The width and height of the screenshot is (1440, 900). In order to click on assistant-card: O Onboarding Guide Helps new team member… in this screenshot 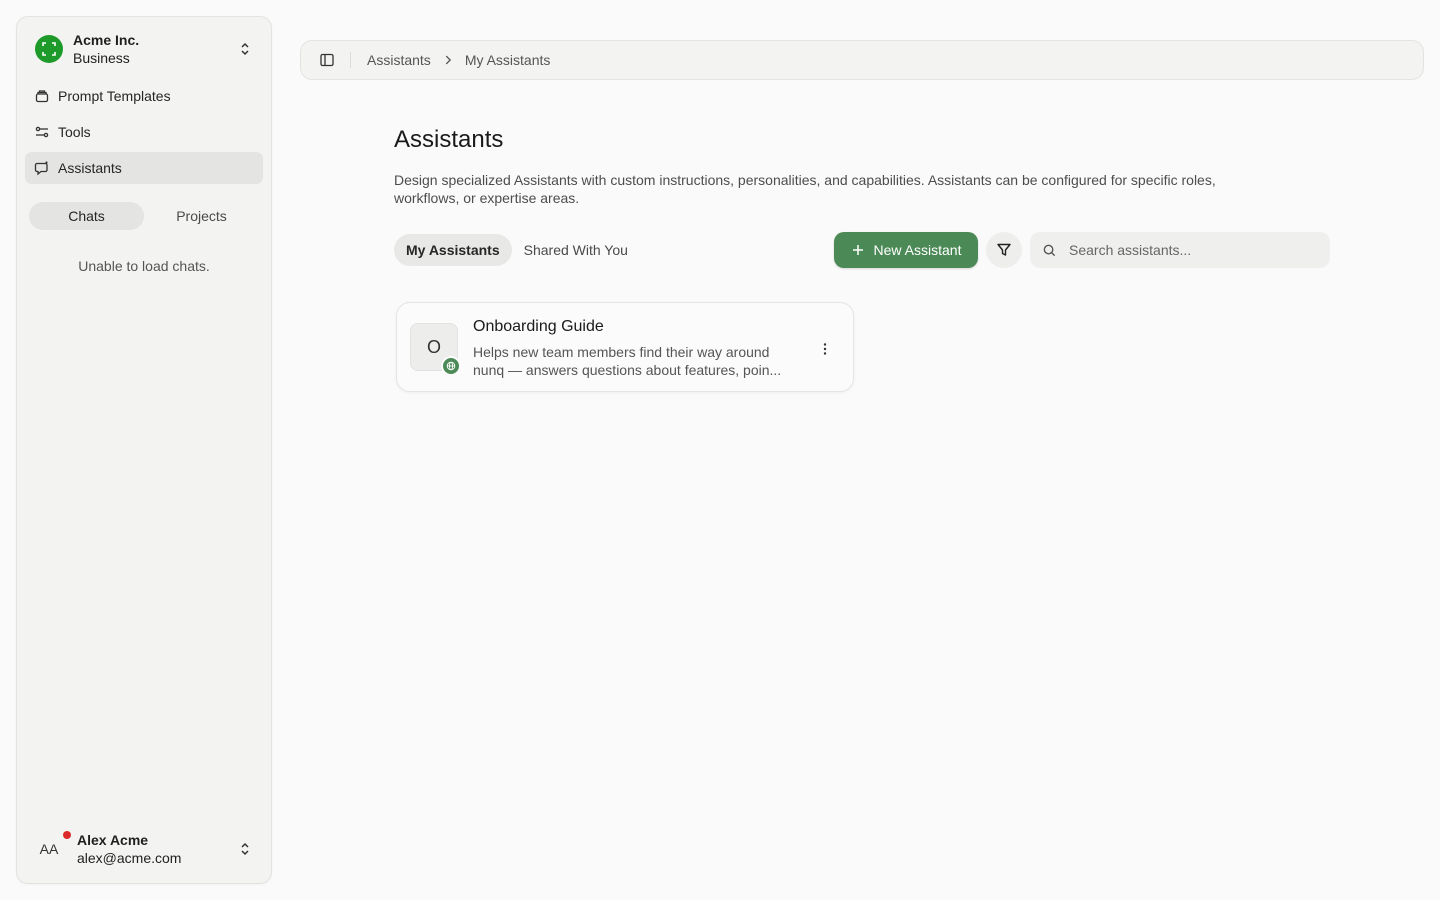, I will do `click(625, 347)`.